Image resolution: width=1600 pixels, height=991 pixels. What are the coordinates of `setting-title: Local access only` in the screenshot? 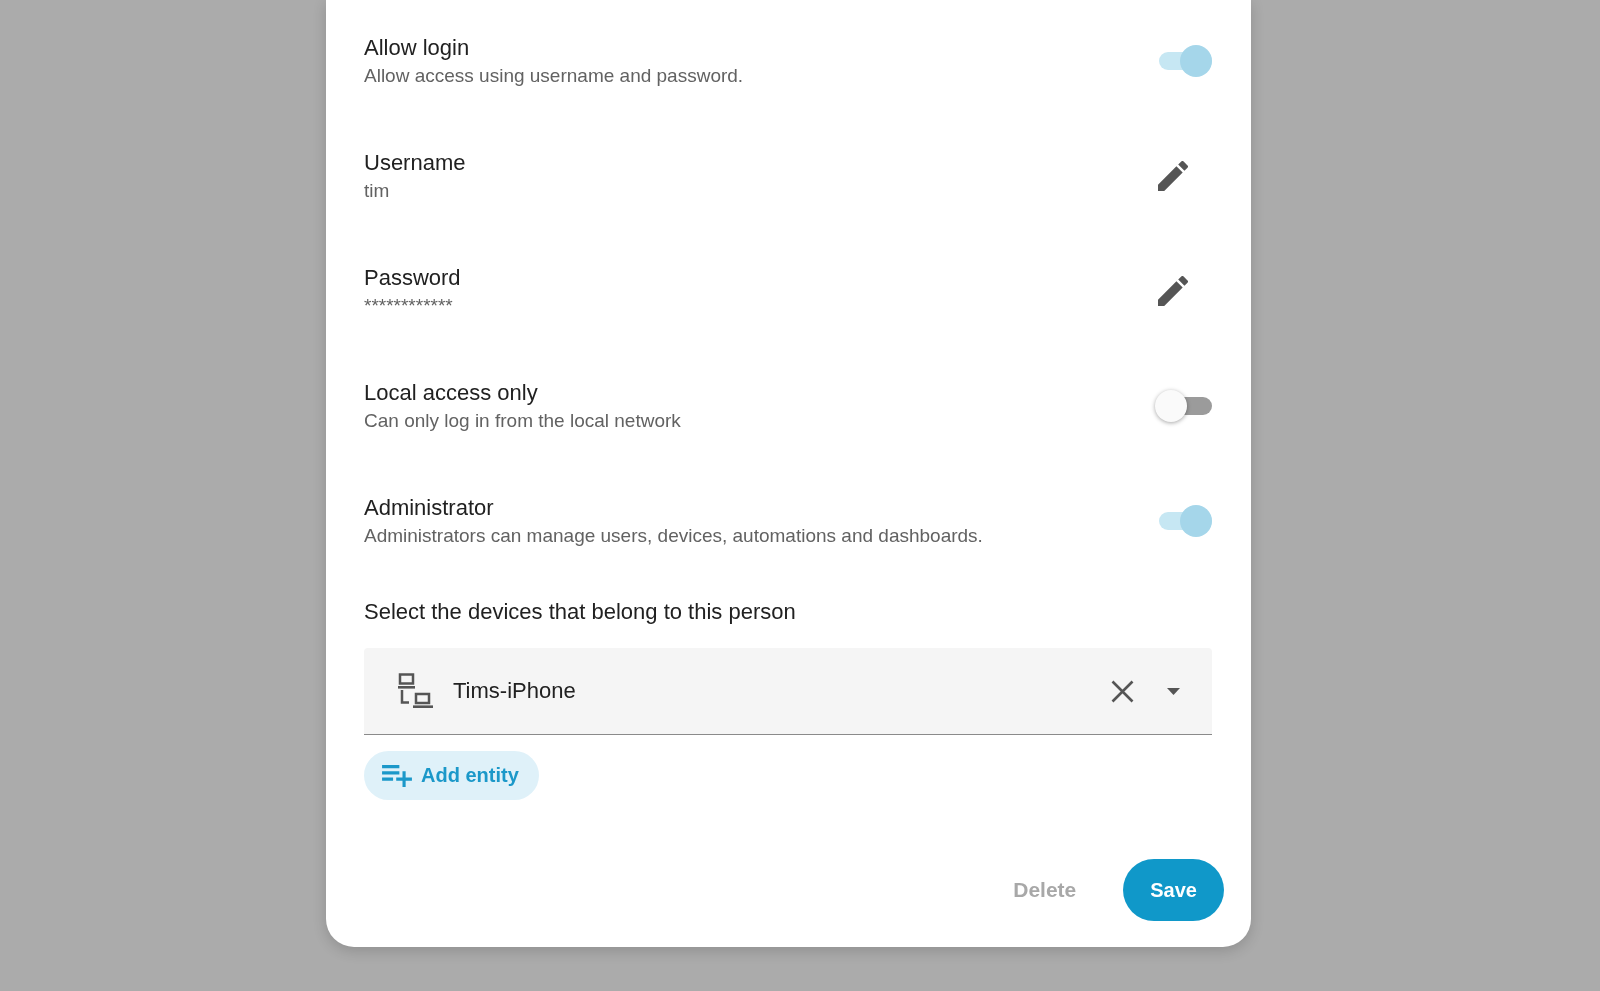 It's located at (451, 392).